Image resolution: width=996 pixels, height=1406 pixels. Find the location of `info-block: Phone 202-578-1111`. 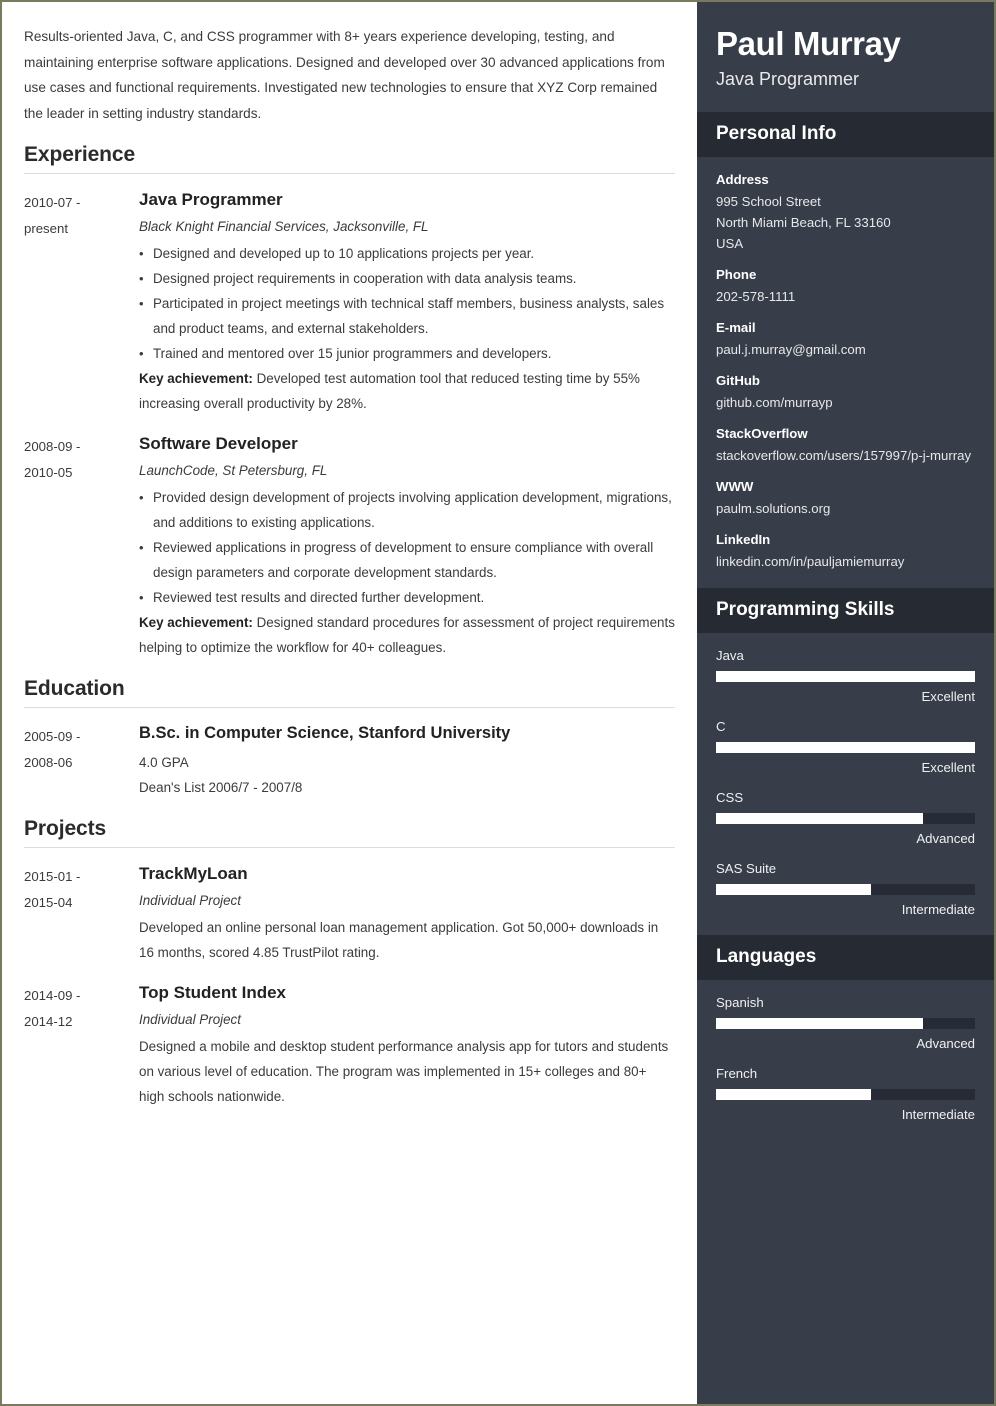

info-block: Phone 202-578-1111 is located at coordinates (845, 285).